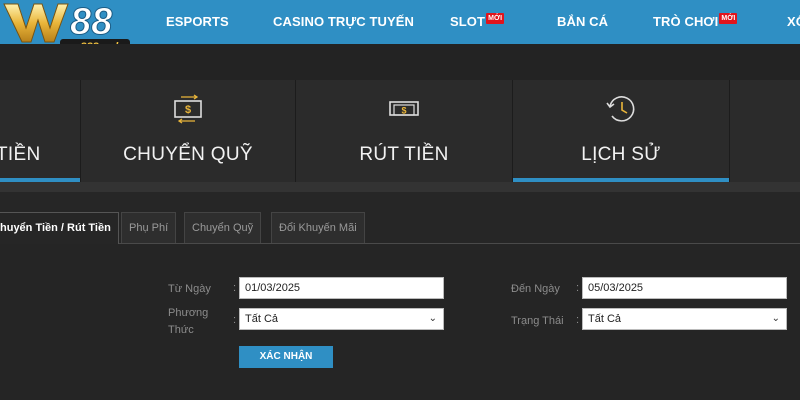 This screenshot has height=400, width=800. What do you see at coordinates (341, 288) in the screenshot?
I see `from-date-input` at bounding box center [341, 288].